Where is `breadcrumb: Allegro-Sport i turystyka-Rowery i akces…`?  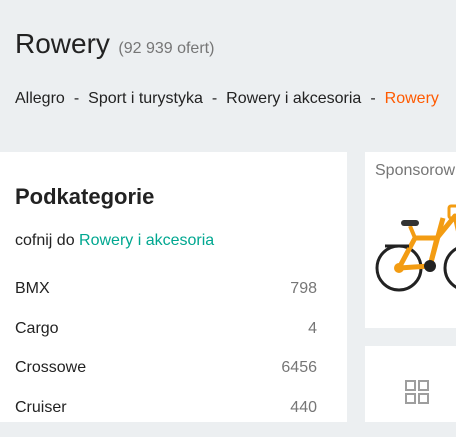
breadcrumb: Allegro-Sport i turystyka-Rowery i akces… is located at coordinates (227, 99).